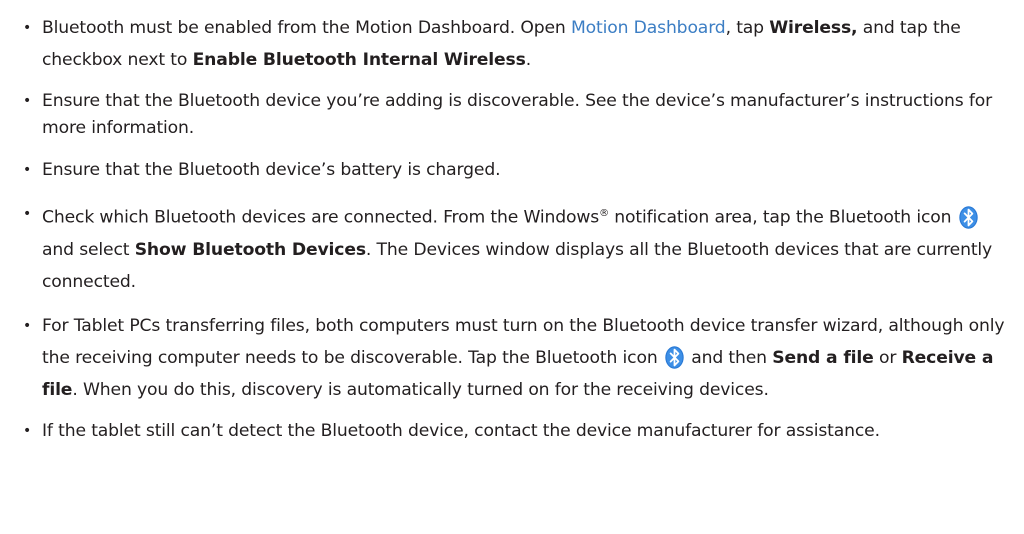 This screenshot has width=1024, height=534. I want to click on item-text: , tap, so click(747, 28).